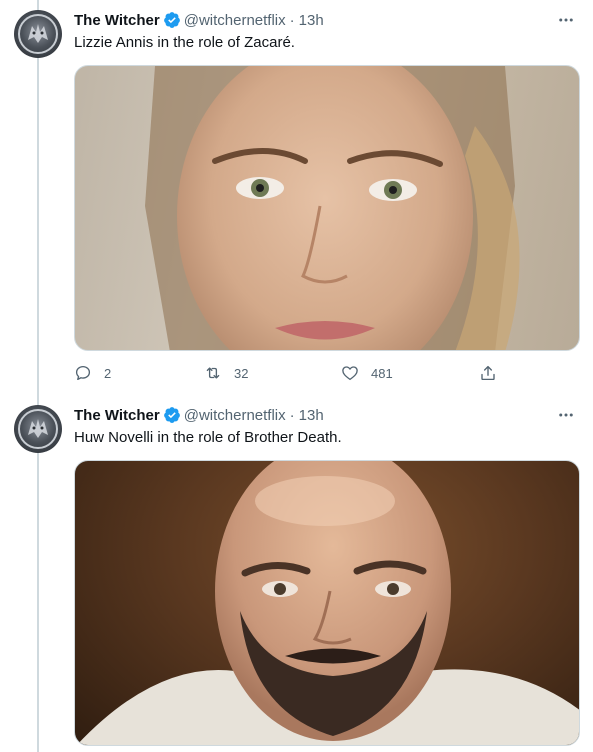 The image size is (593, 752). Describe the element at coordinates (226, 373) in the screenshot. I see `retweet-button: 32` at that location.